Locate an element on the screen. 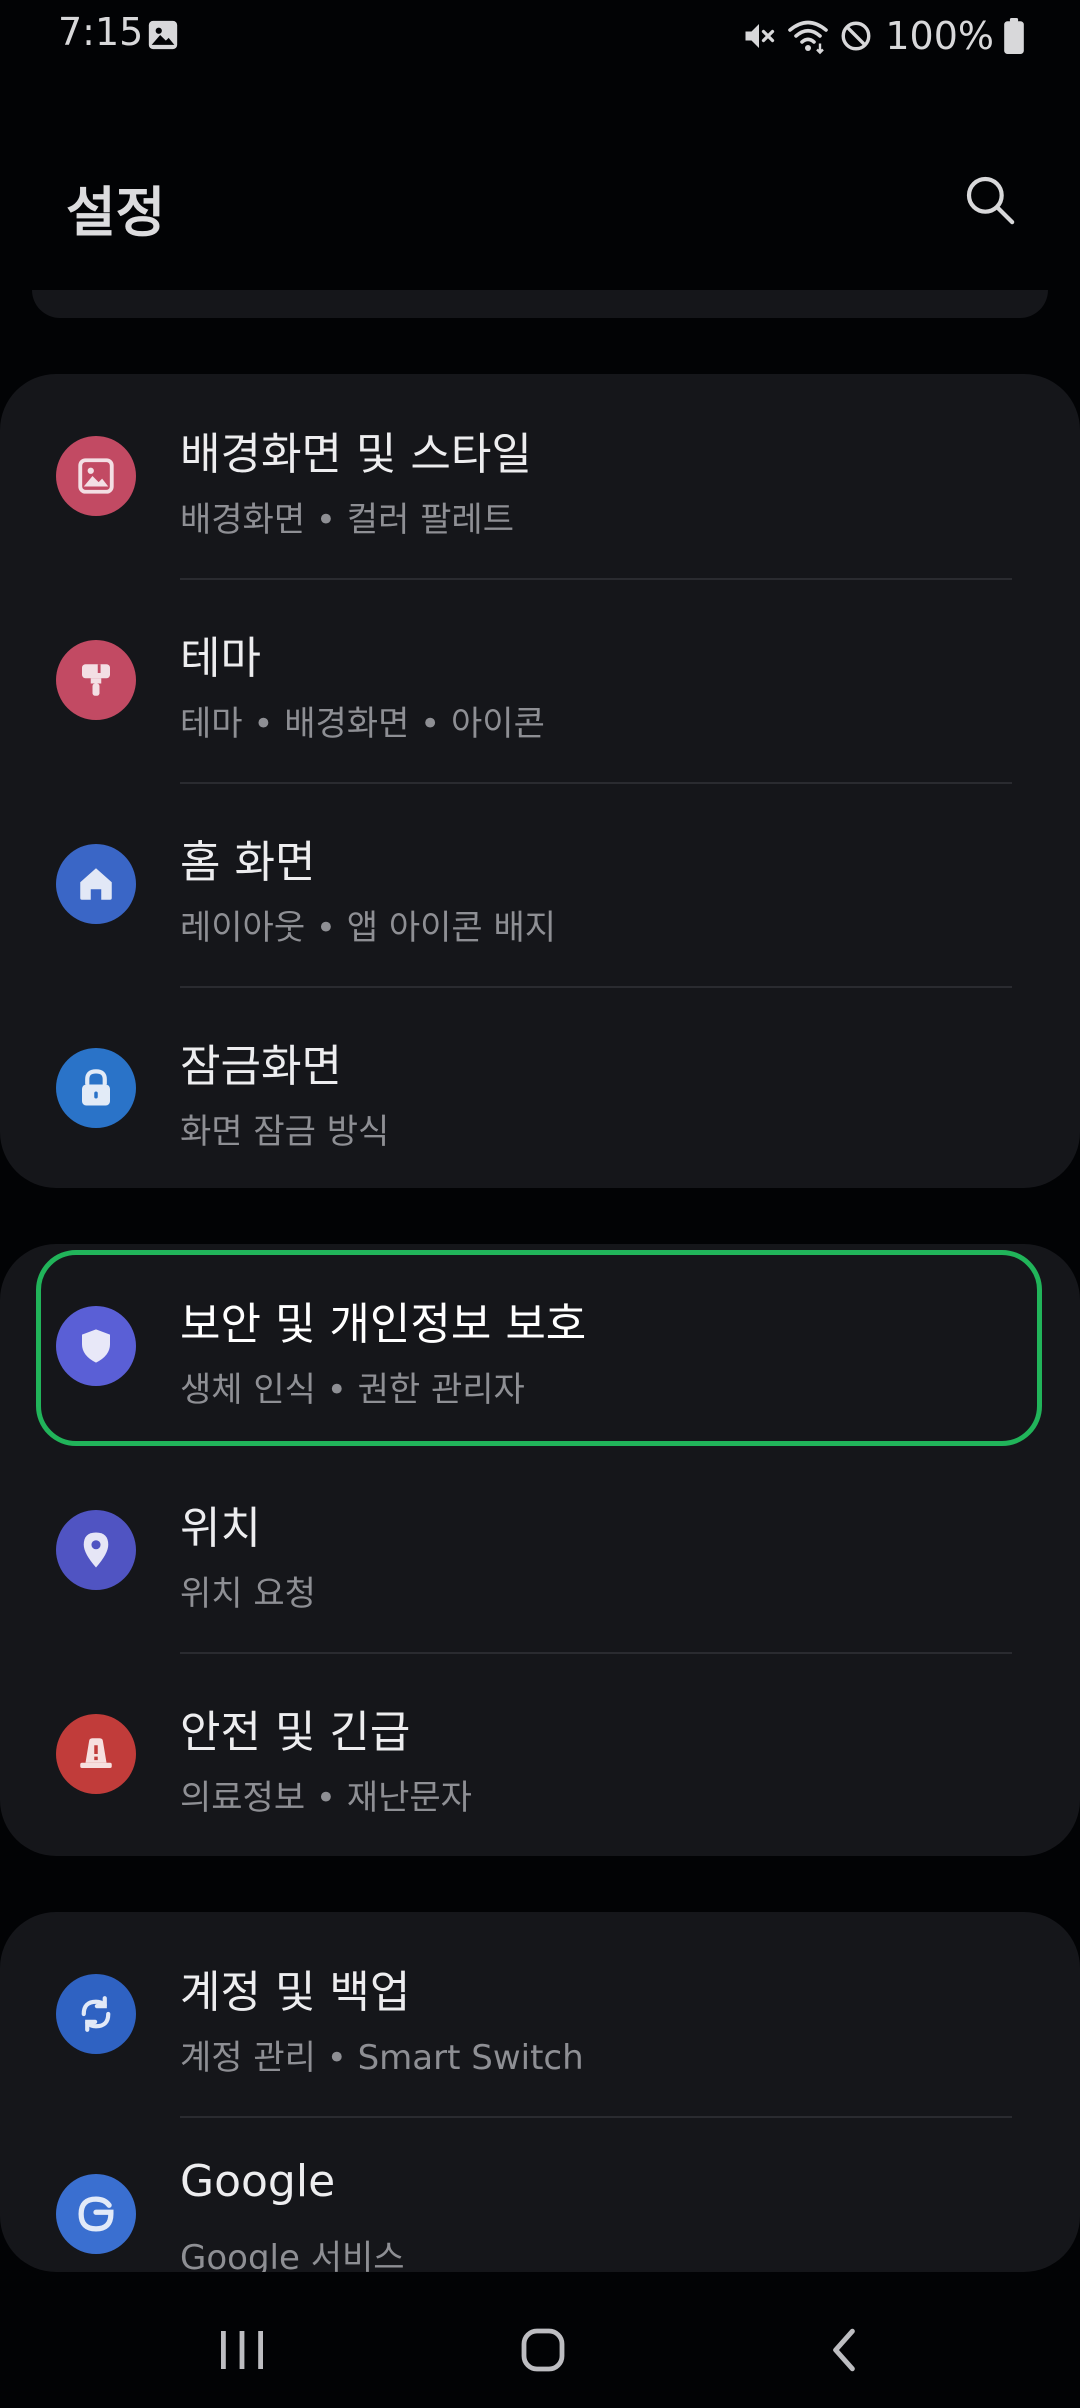 This screenshot has height=2408, width=1080. item-title: 계정 및 백업 is located at coordinates (295, 1992).